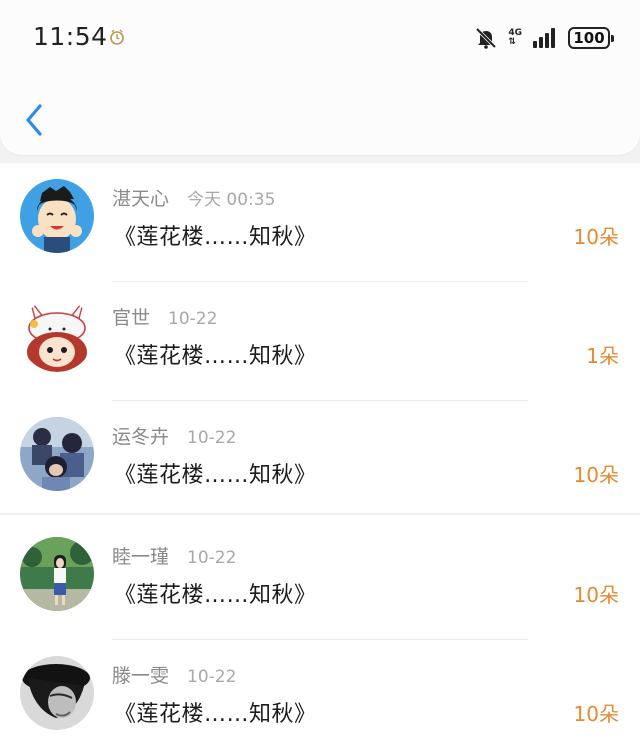 This screenshot has height=753, width=640. I want to click on user-name: 运冬卉, so click(141, 437).